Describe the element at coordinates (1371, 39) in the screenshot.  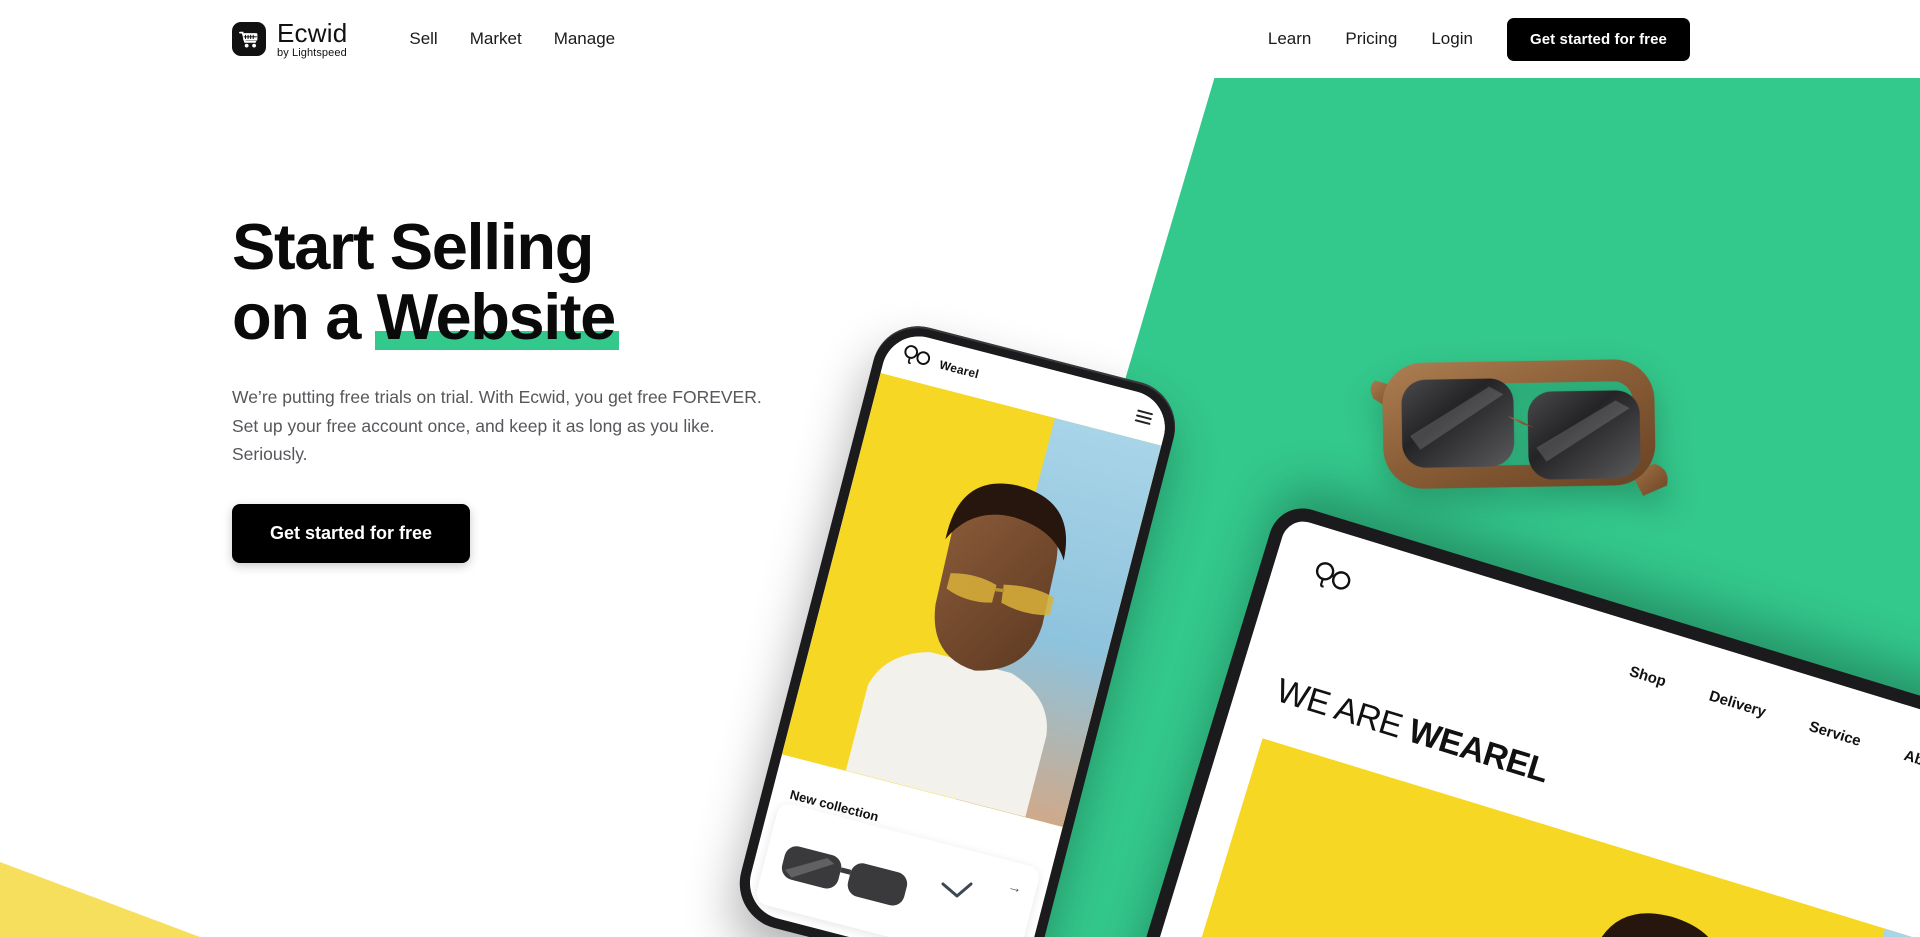
I see `nav-item-pricing: Pricing` at that location.